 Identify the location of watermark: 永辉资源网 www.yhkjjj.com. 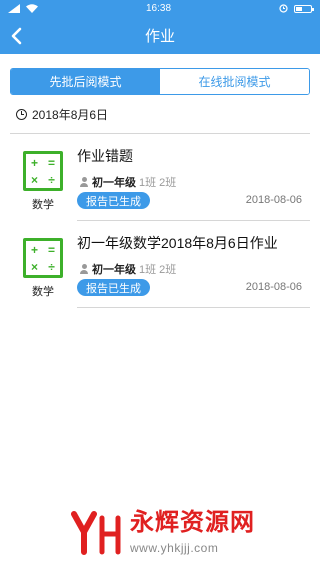
(162, 533).